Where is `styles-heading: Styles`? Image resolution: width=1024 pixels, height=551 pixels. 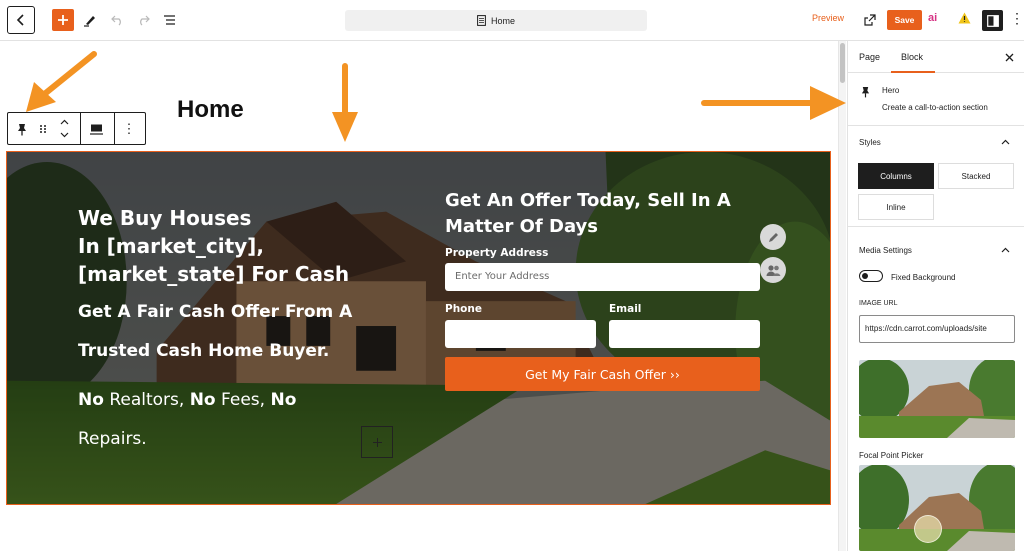
styles-heading: Styles is located at coordinates (870, 142).